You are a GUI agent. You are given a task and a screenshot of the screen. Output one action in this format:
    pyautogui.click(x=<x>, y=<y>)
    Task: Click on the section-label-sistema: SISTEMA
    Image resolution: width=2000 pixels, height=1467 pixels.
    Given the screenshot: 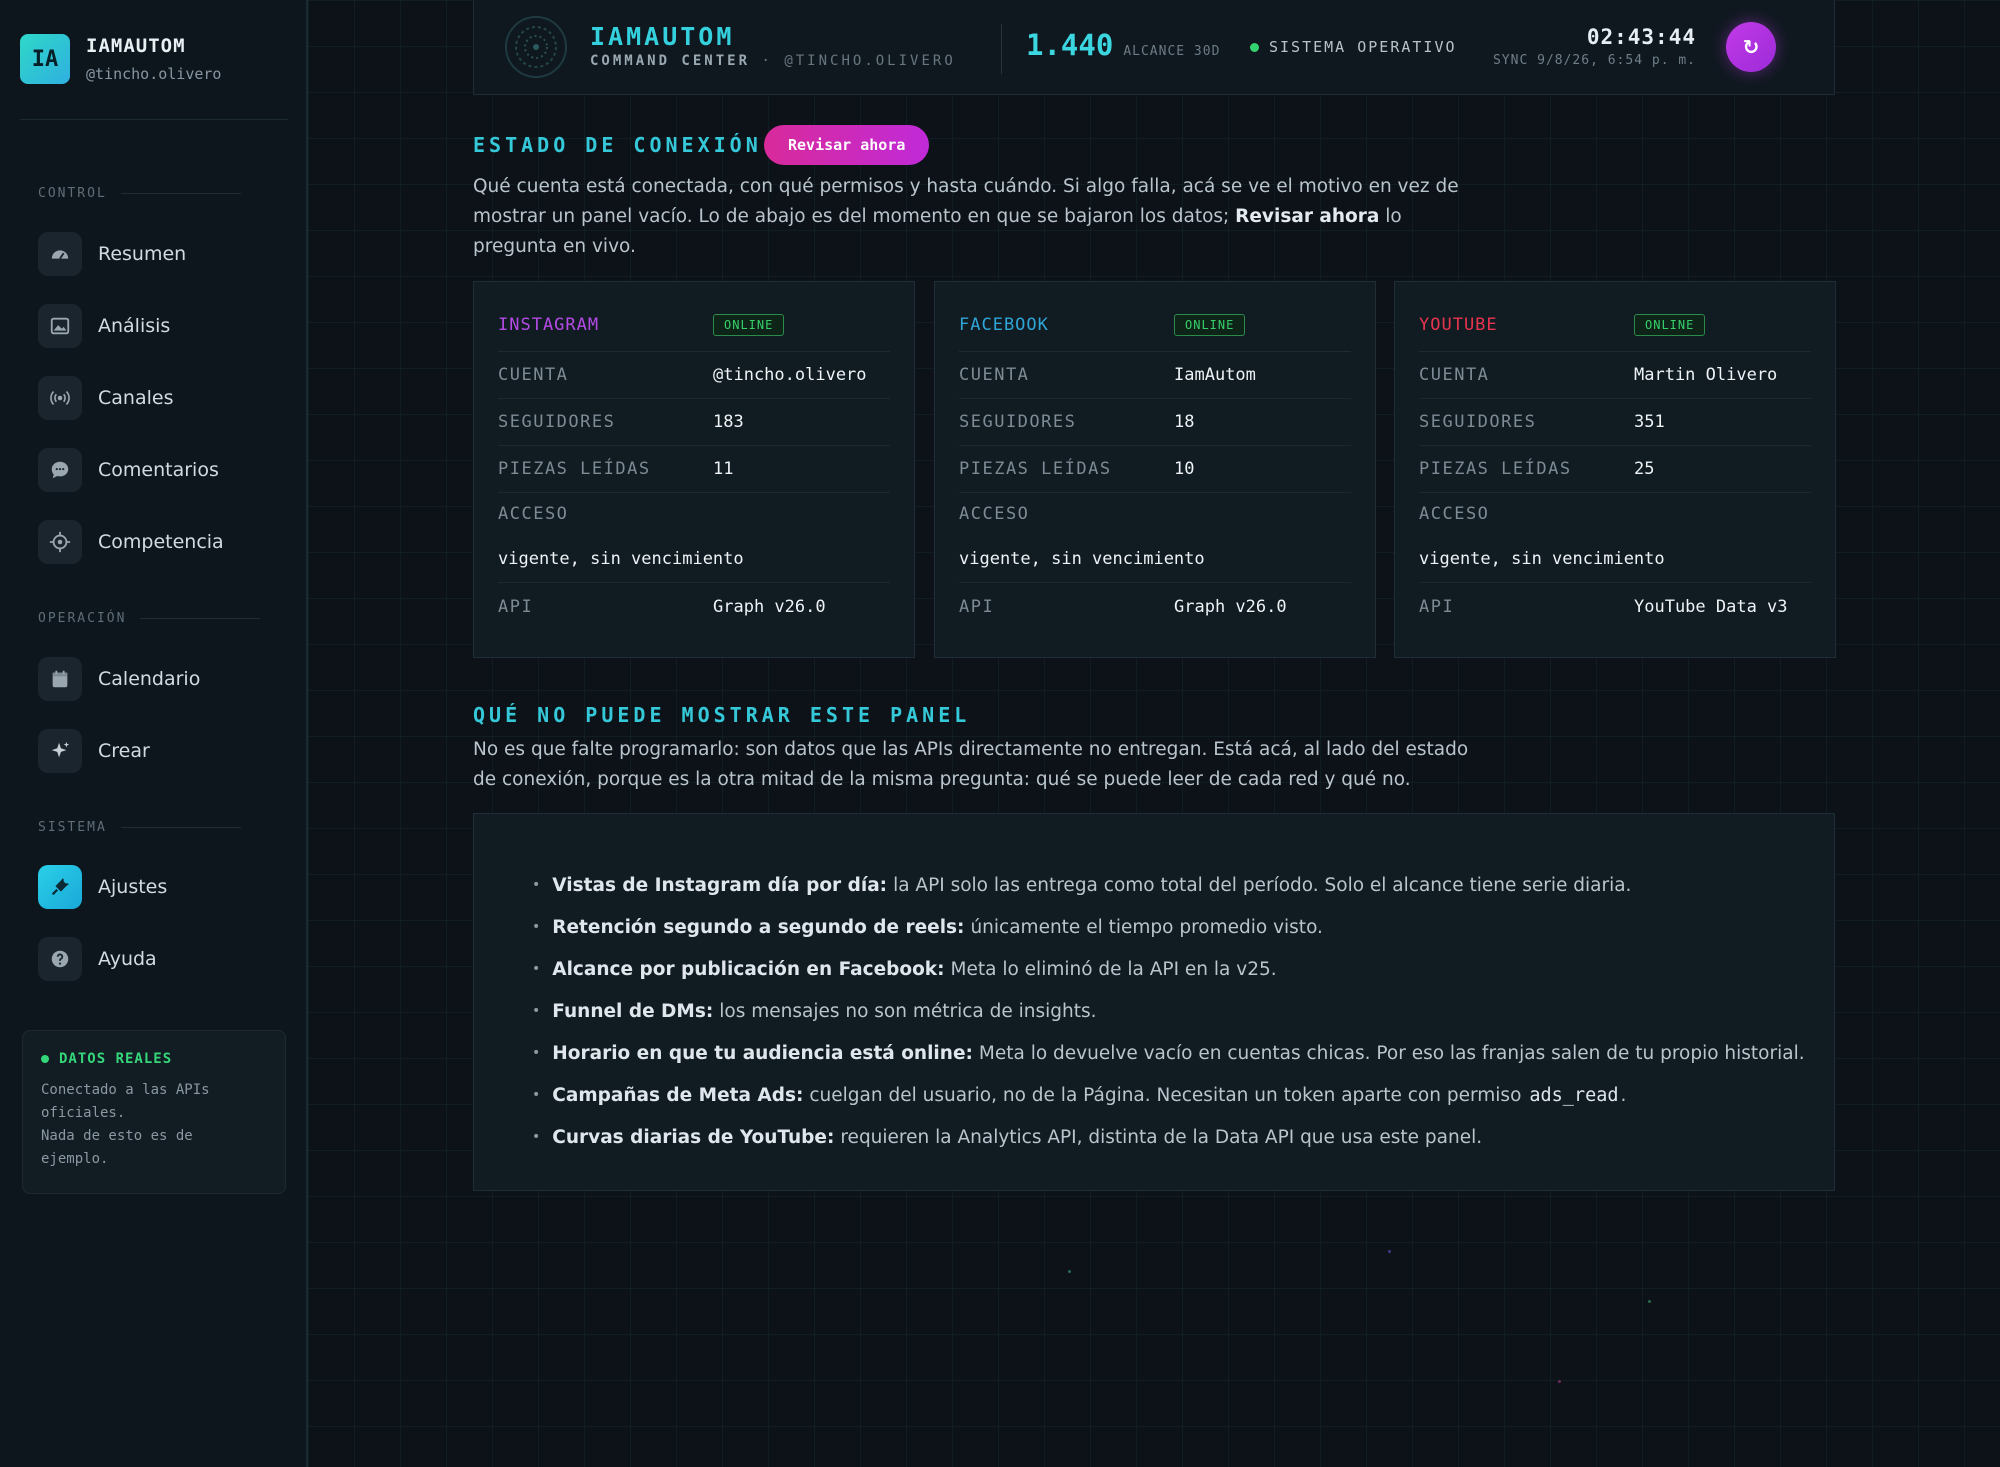 What is the action you would take?
    pyautogui.click(x=139, y=827)
    